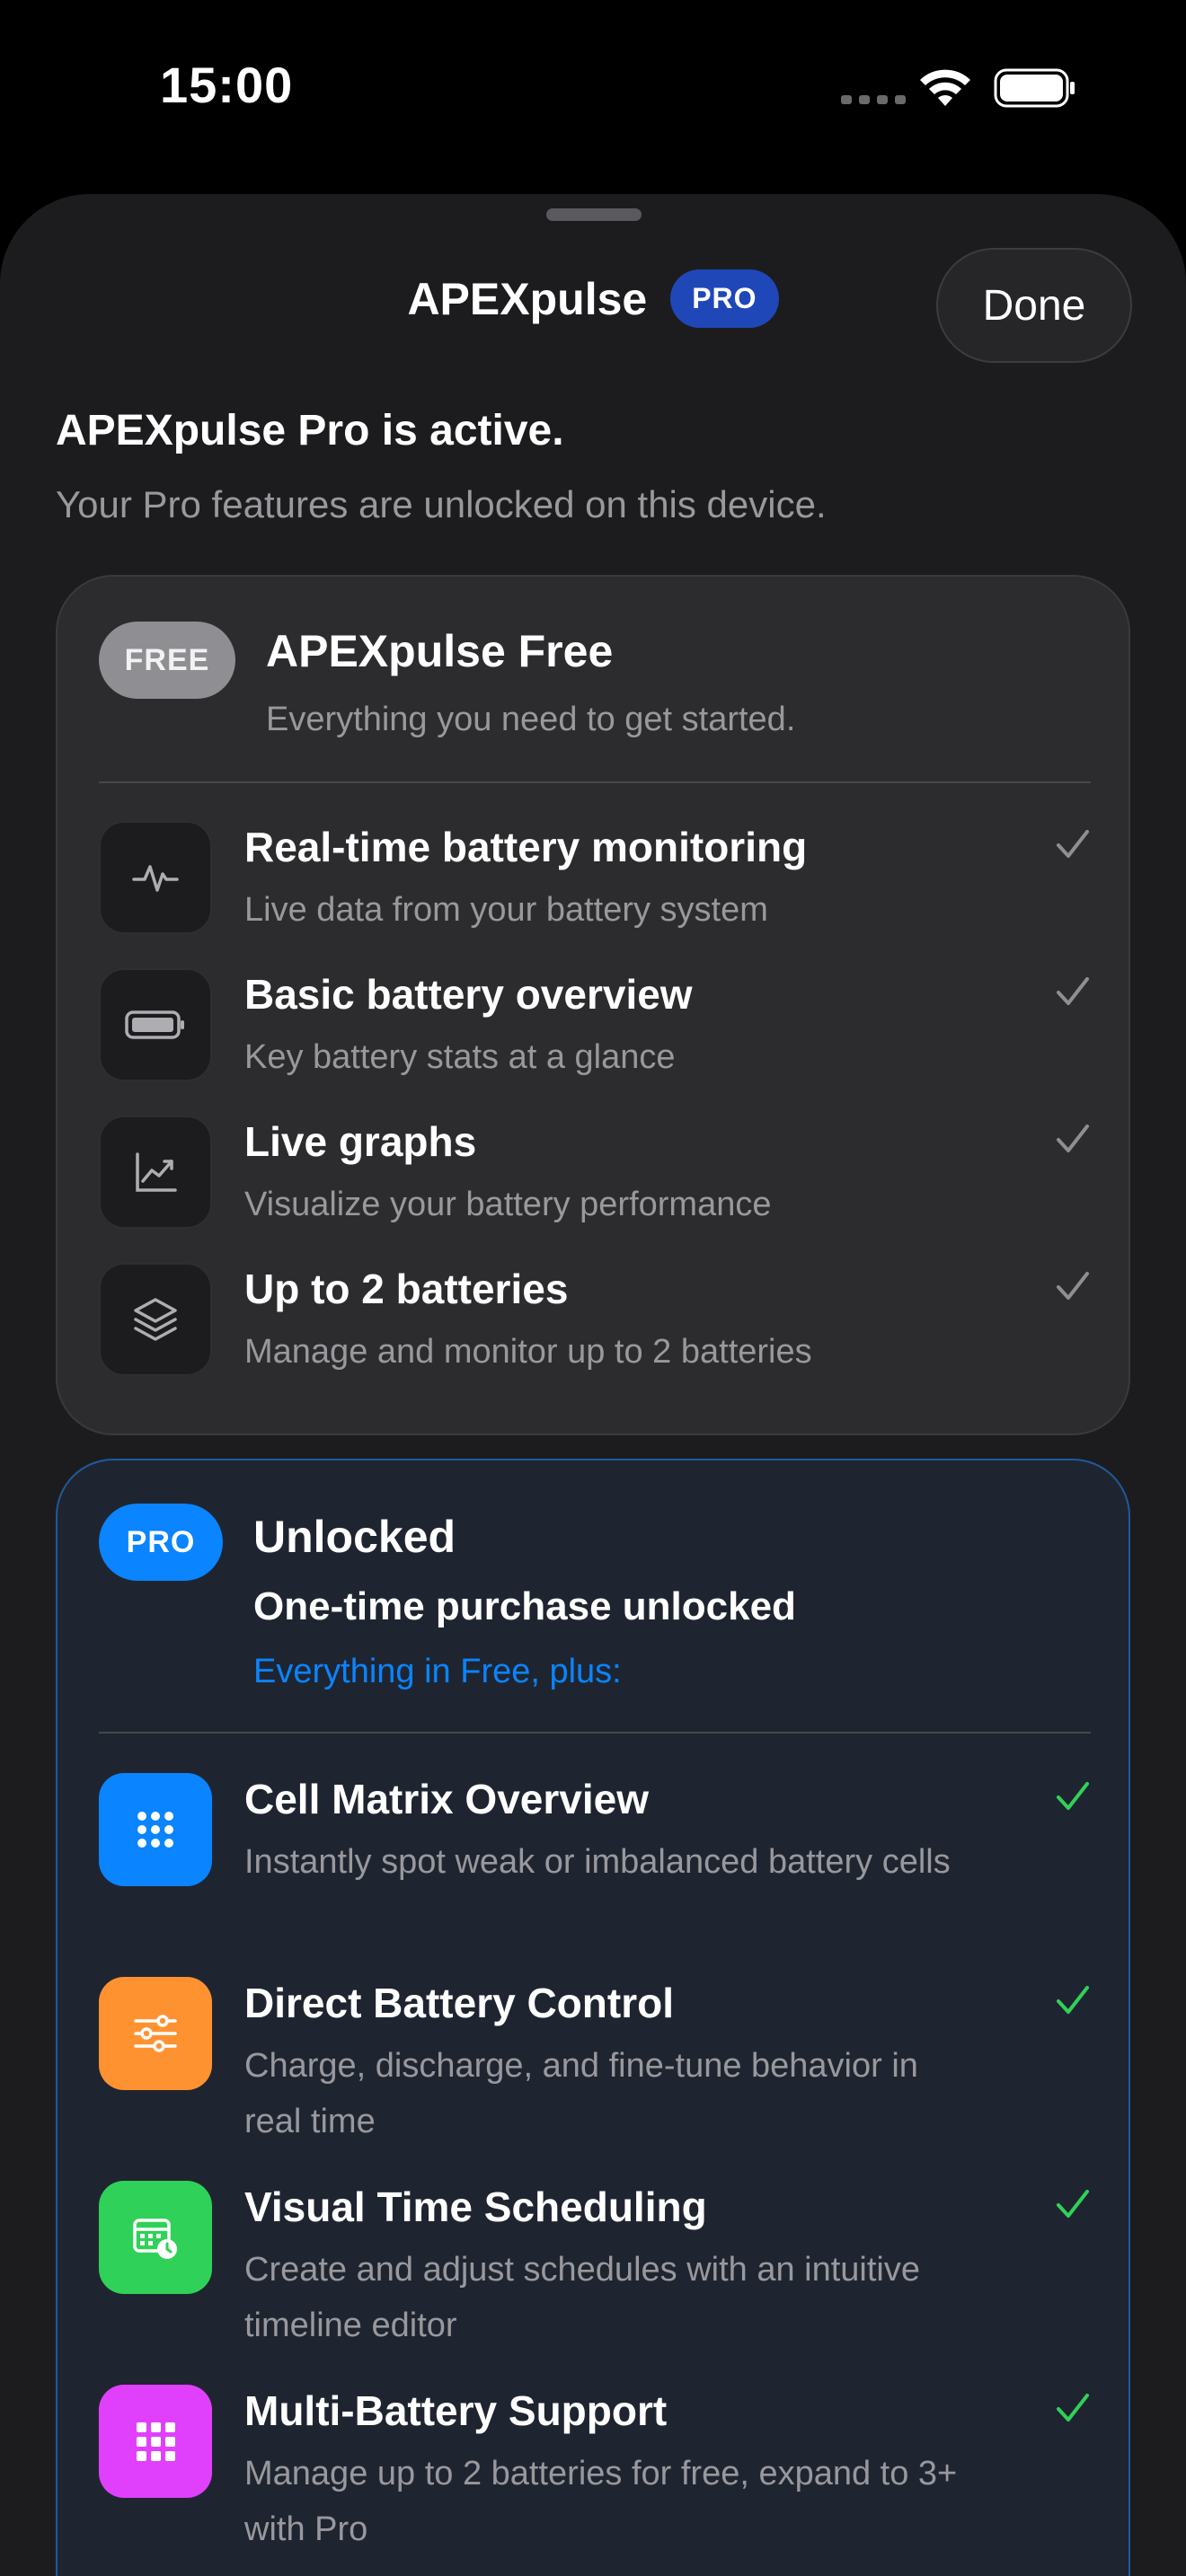 This screenshot has height=2576, width=1186. What do you see at coordinates (456, 2410) in the screenshot?
I see `feature-title: Multi-Battery Support` at bounding box center [456, 2410].